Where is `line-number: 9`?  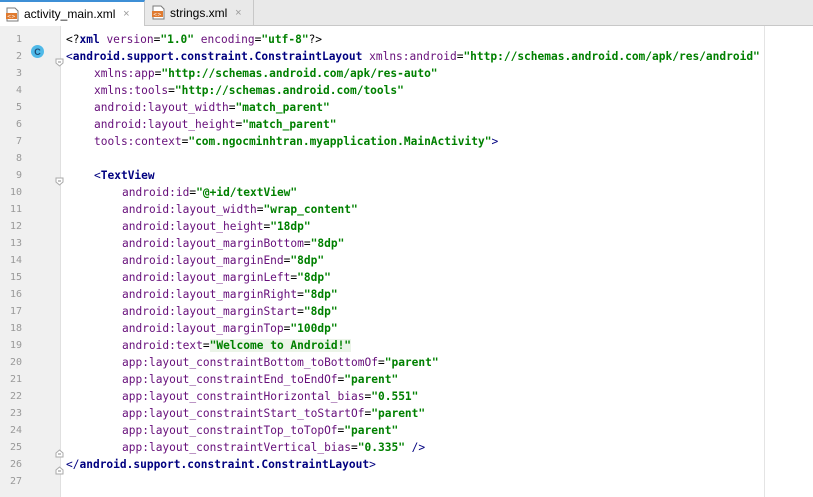 line-number: 9 is located at coordinates (18, 175).